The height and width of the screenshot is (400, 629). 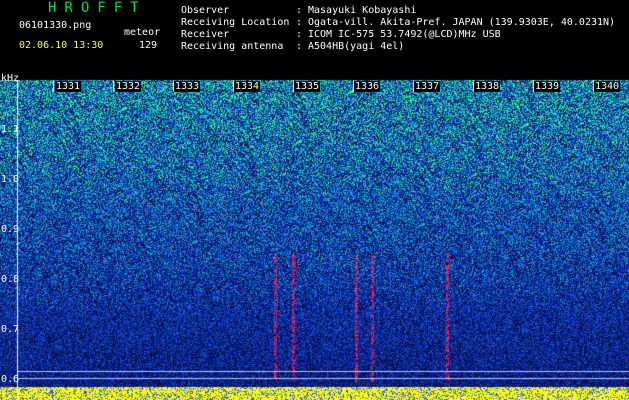 I want to click on time-marker-label: 1340, so click(x=607, y=86).